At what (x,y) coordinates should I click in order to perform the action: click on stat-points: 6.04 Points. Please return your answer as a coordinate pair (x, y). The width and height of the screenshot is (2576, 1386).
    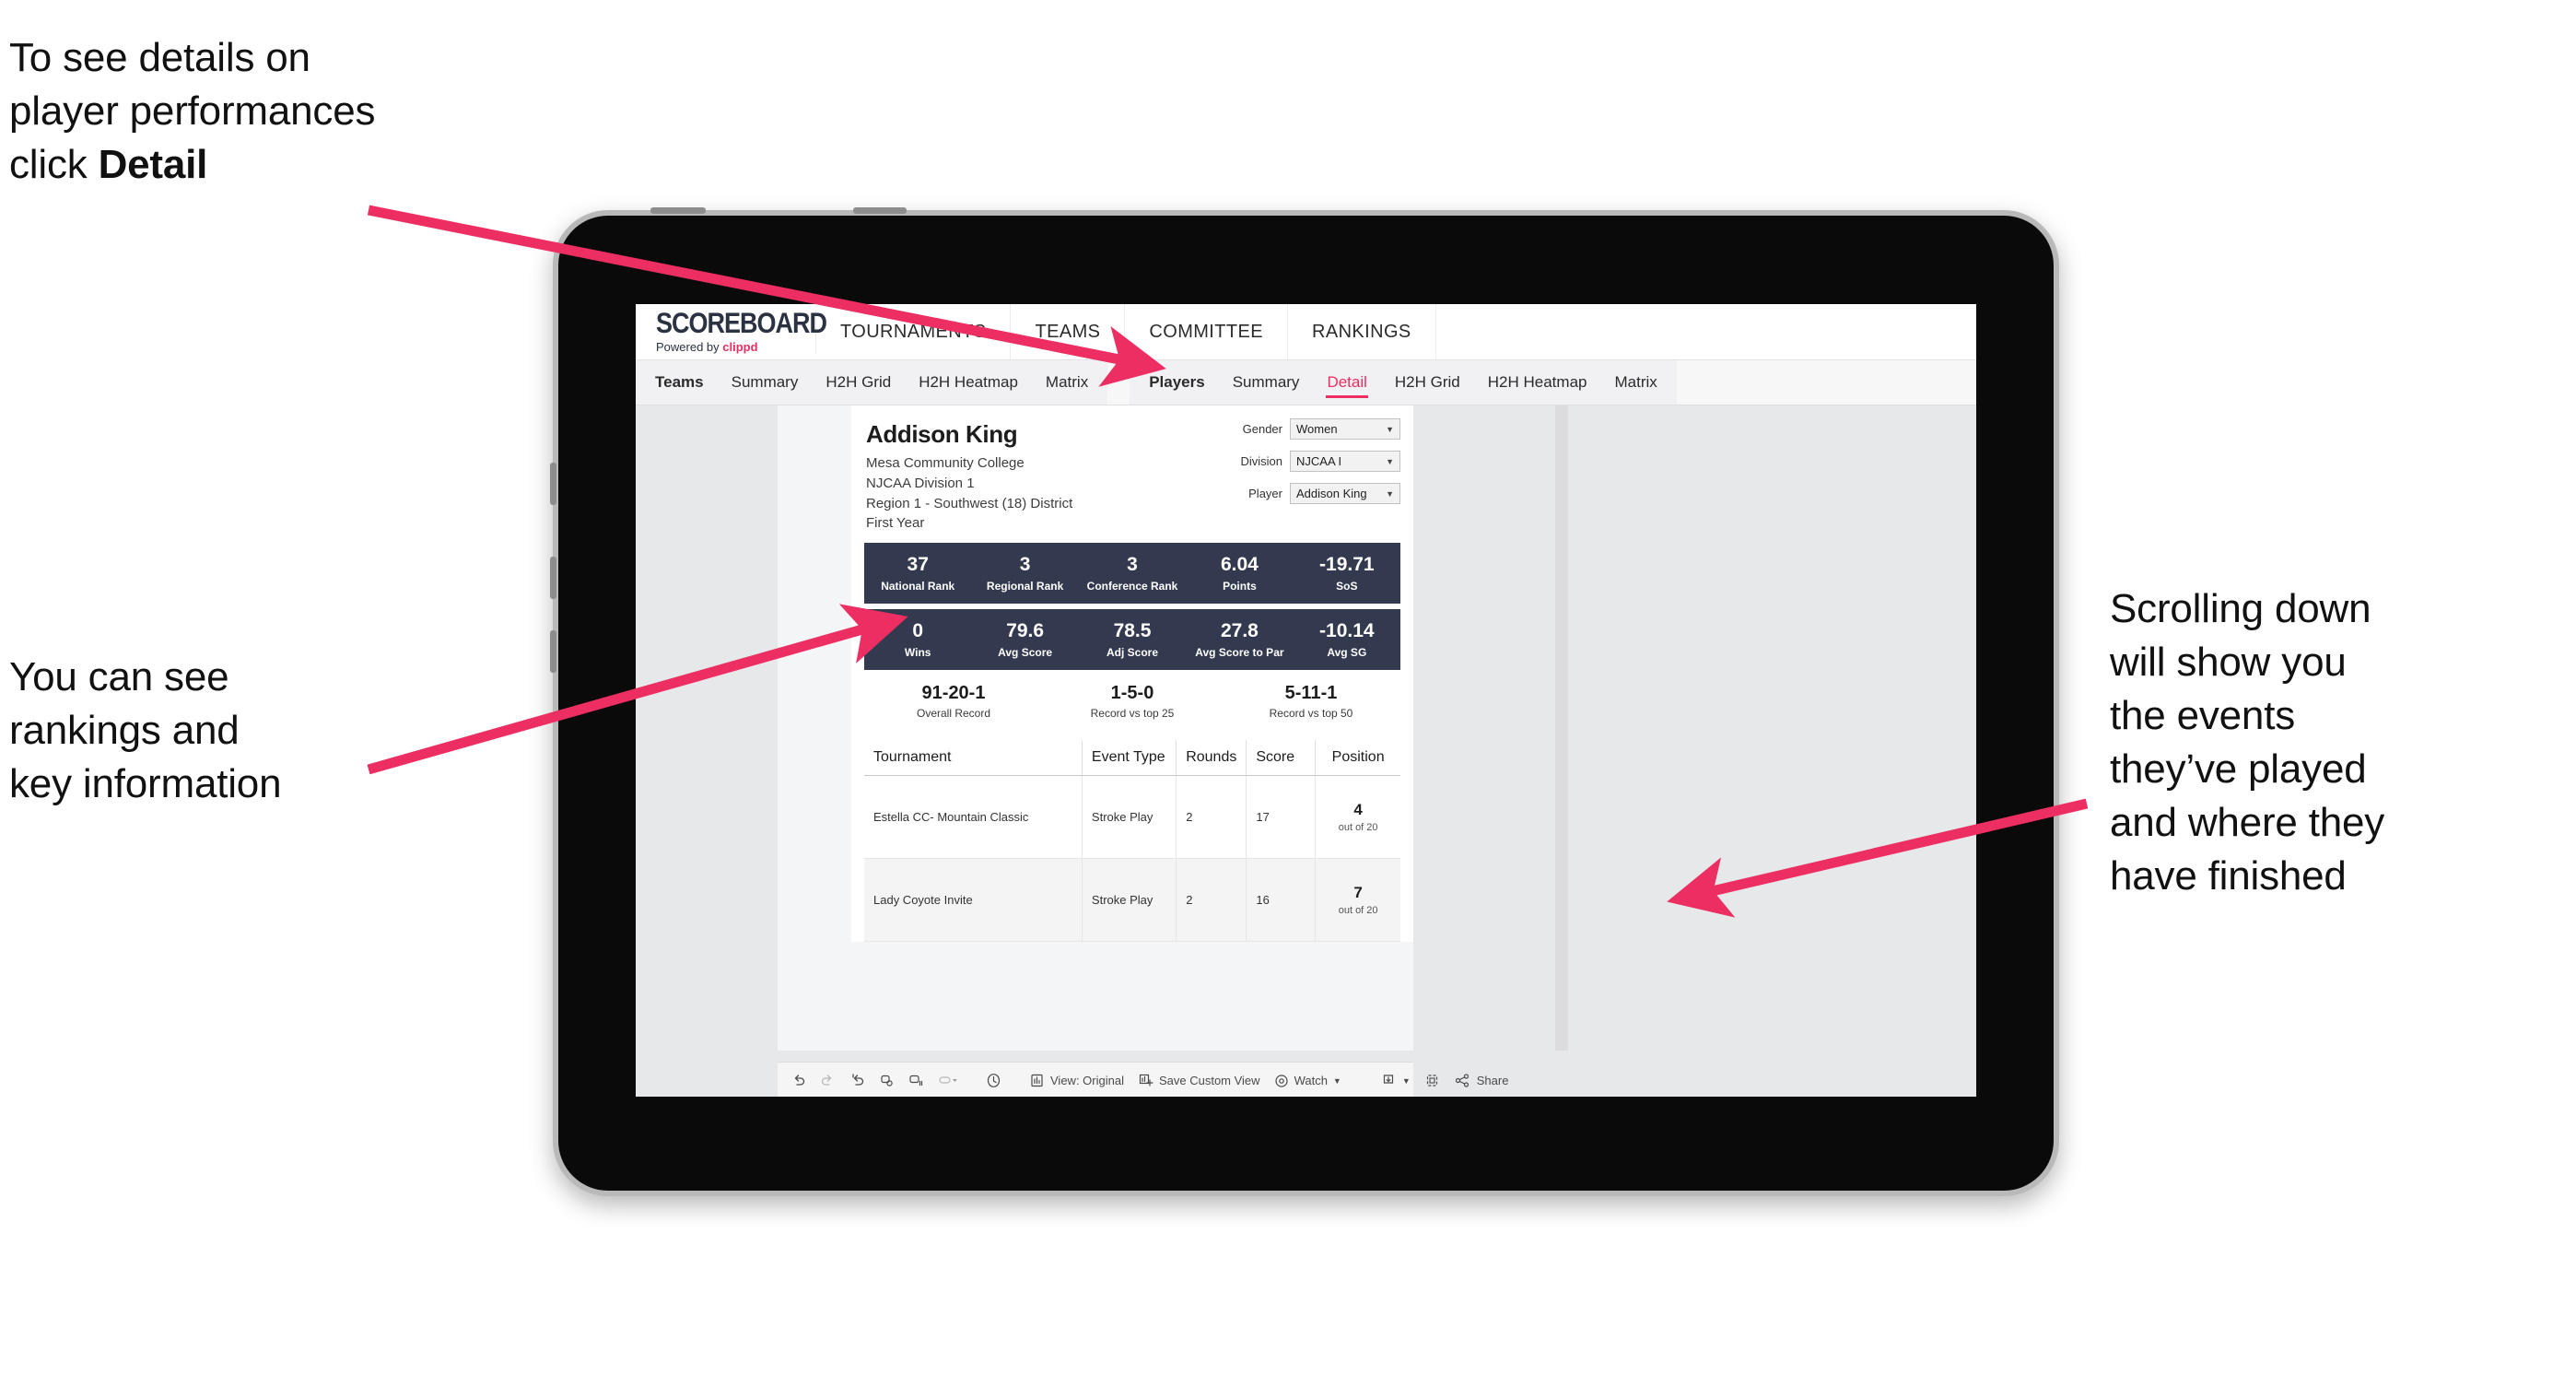
    Looking at the image, I should click on (1239, 573).